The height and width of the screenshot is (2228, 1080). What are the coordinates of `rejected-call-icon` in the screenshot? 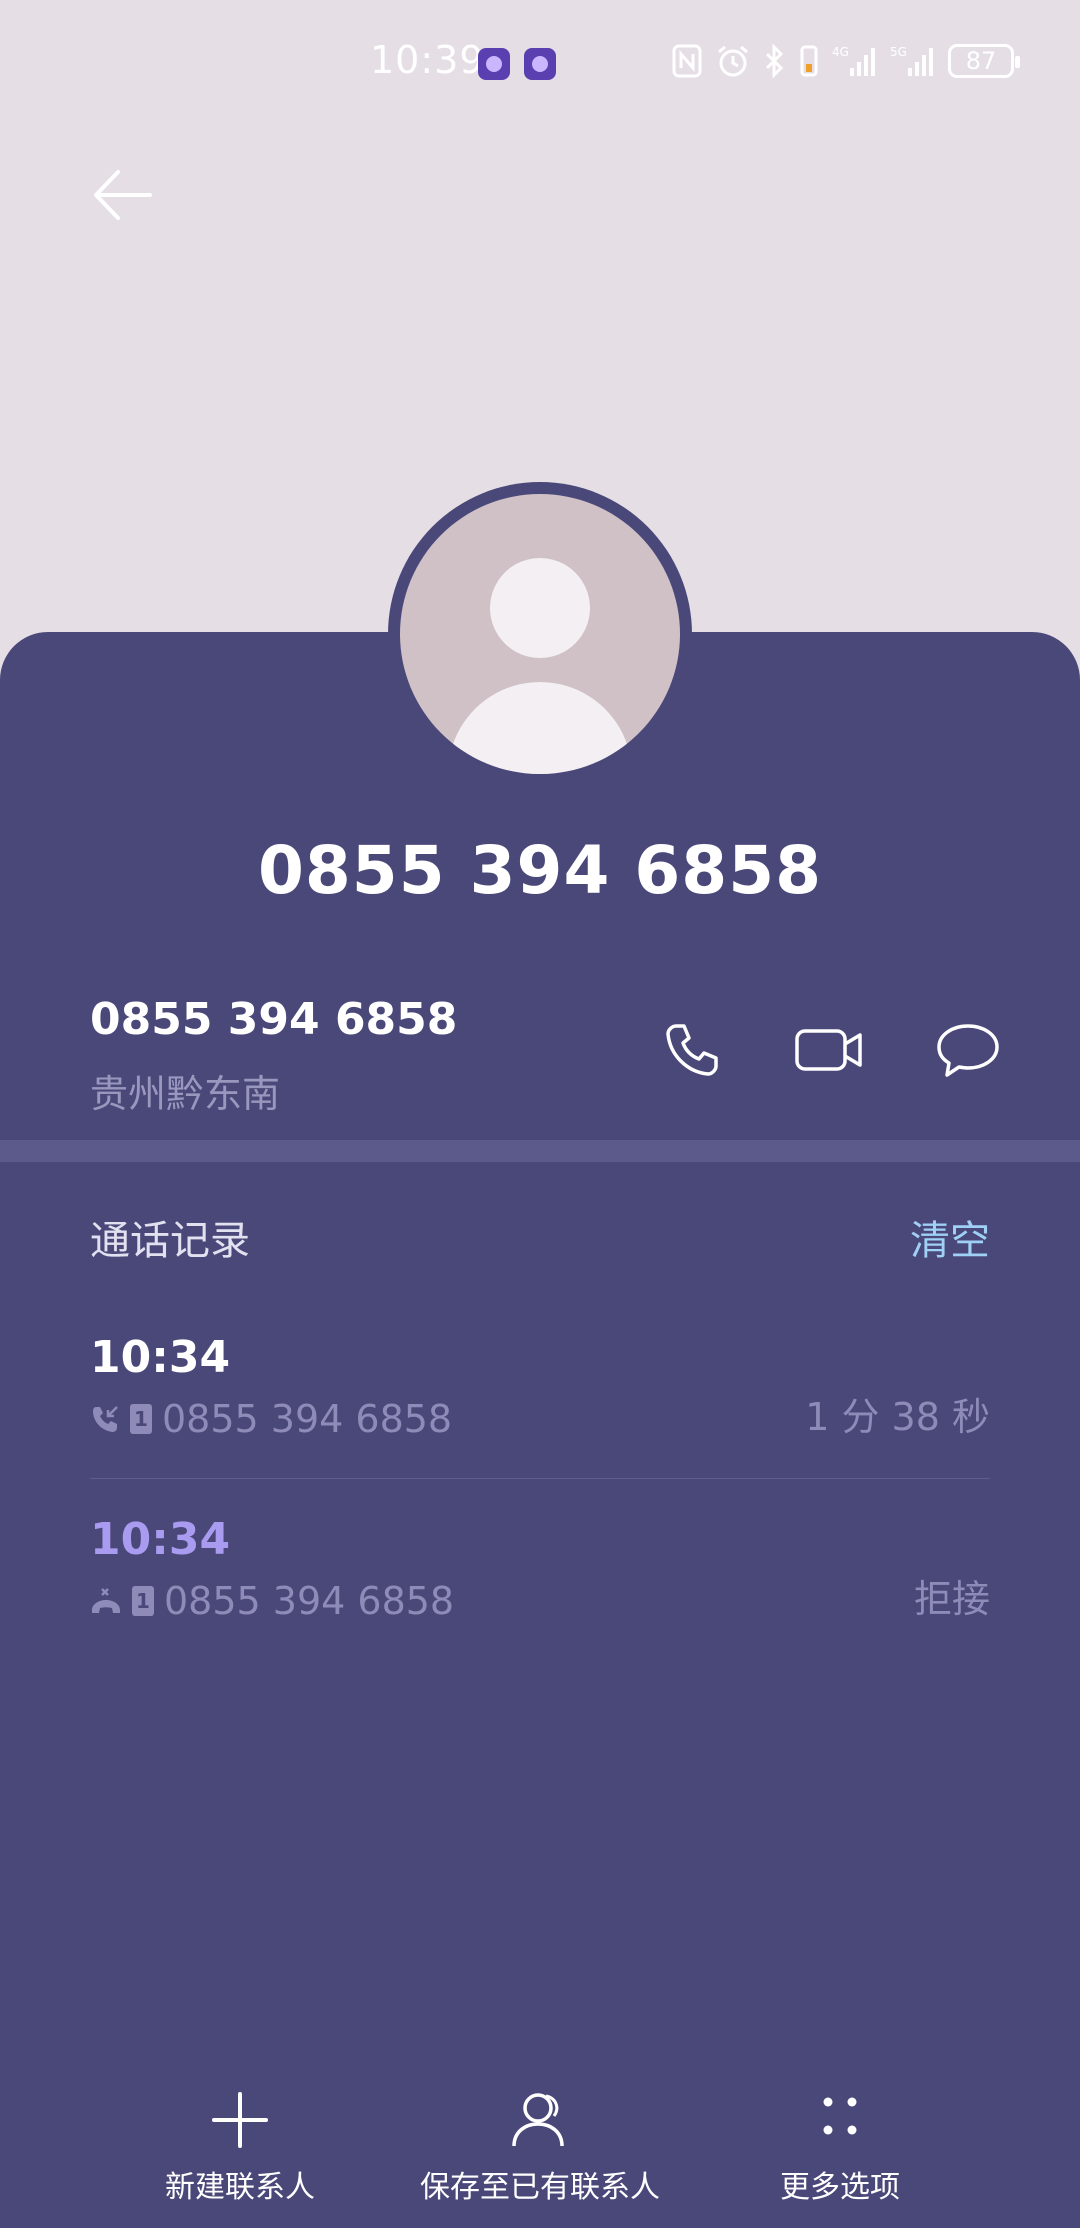 It's located at (106, 1600).